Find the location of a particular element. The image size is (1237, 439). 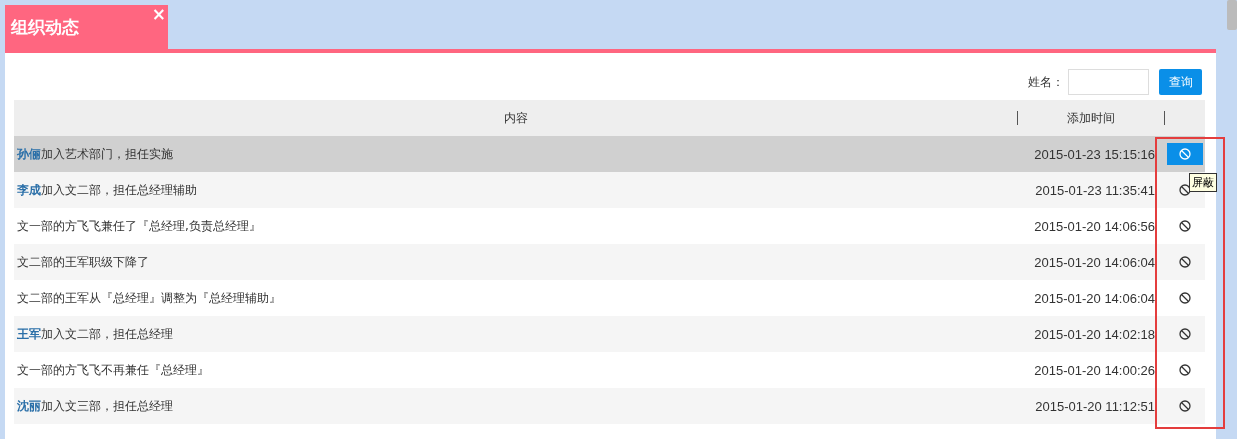

time-cell-text: 2015-01-20 14:00:26 is located at coordinates (1094, 370).